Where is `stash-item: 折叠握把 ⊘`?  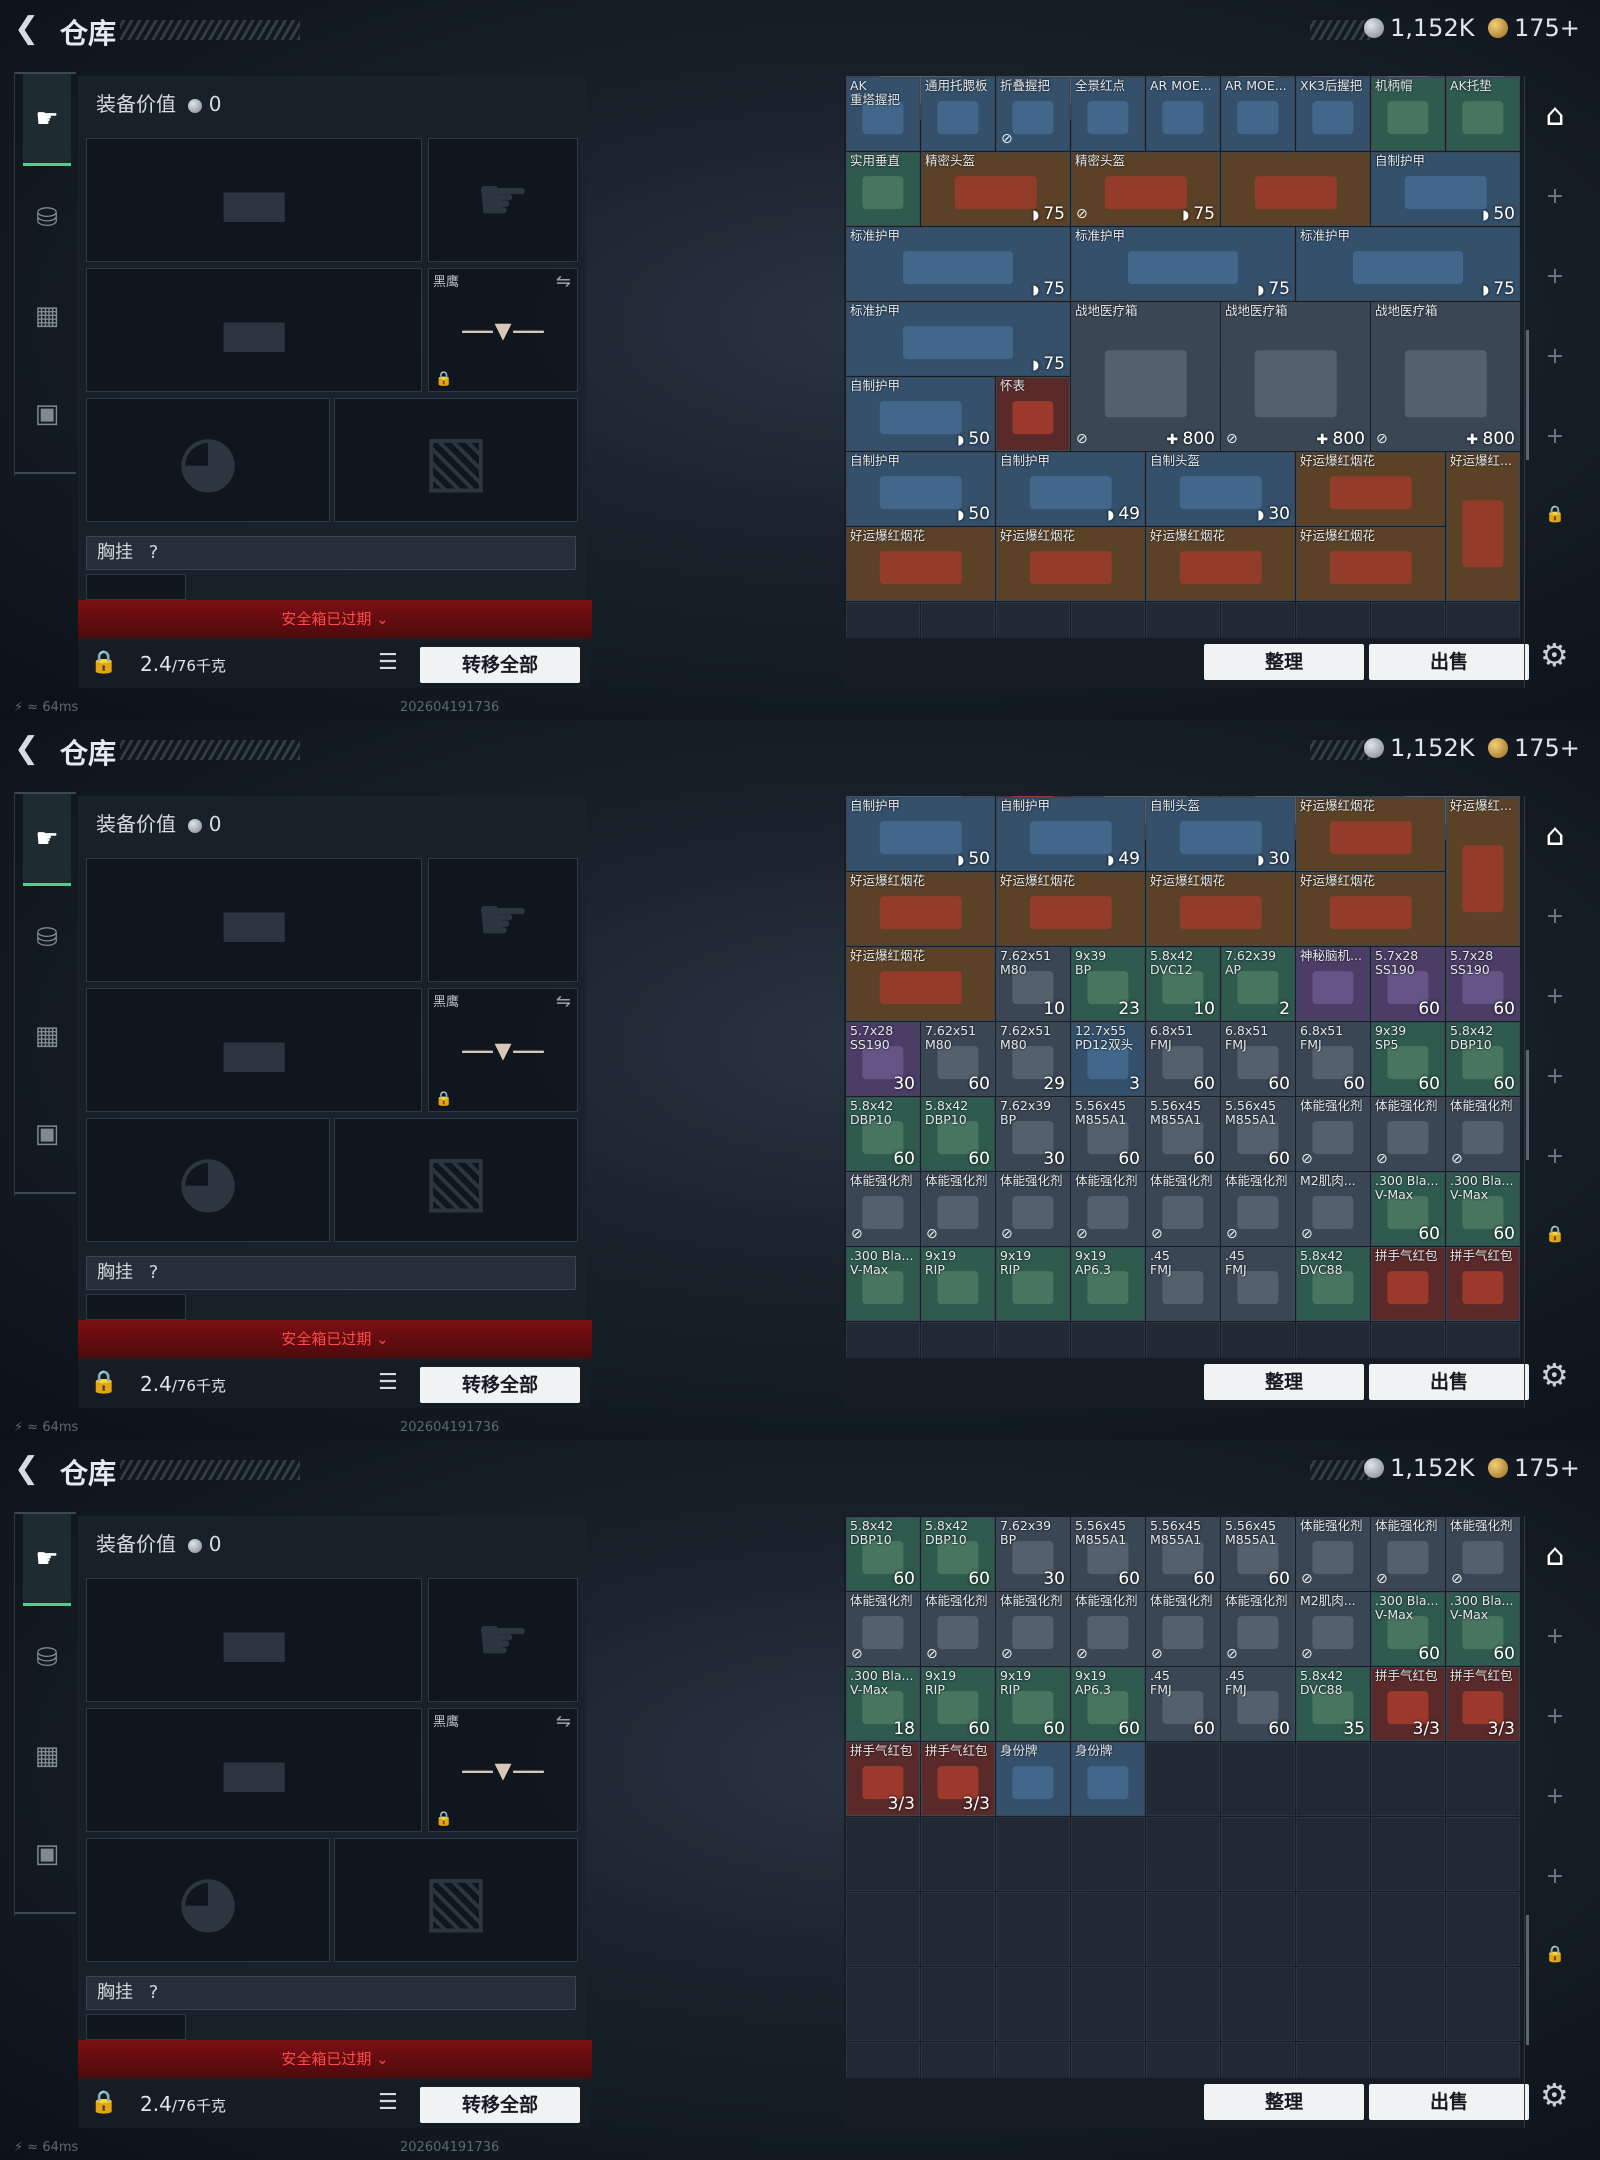
stash-item: 折叠握把 ⊘ is located at coordinates (1033, 114).